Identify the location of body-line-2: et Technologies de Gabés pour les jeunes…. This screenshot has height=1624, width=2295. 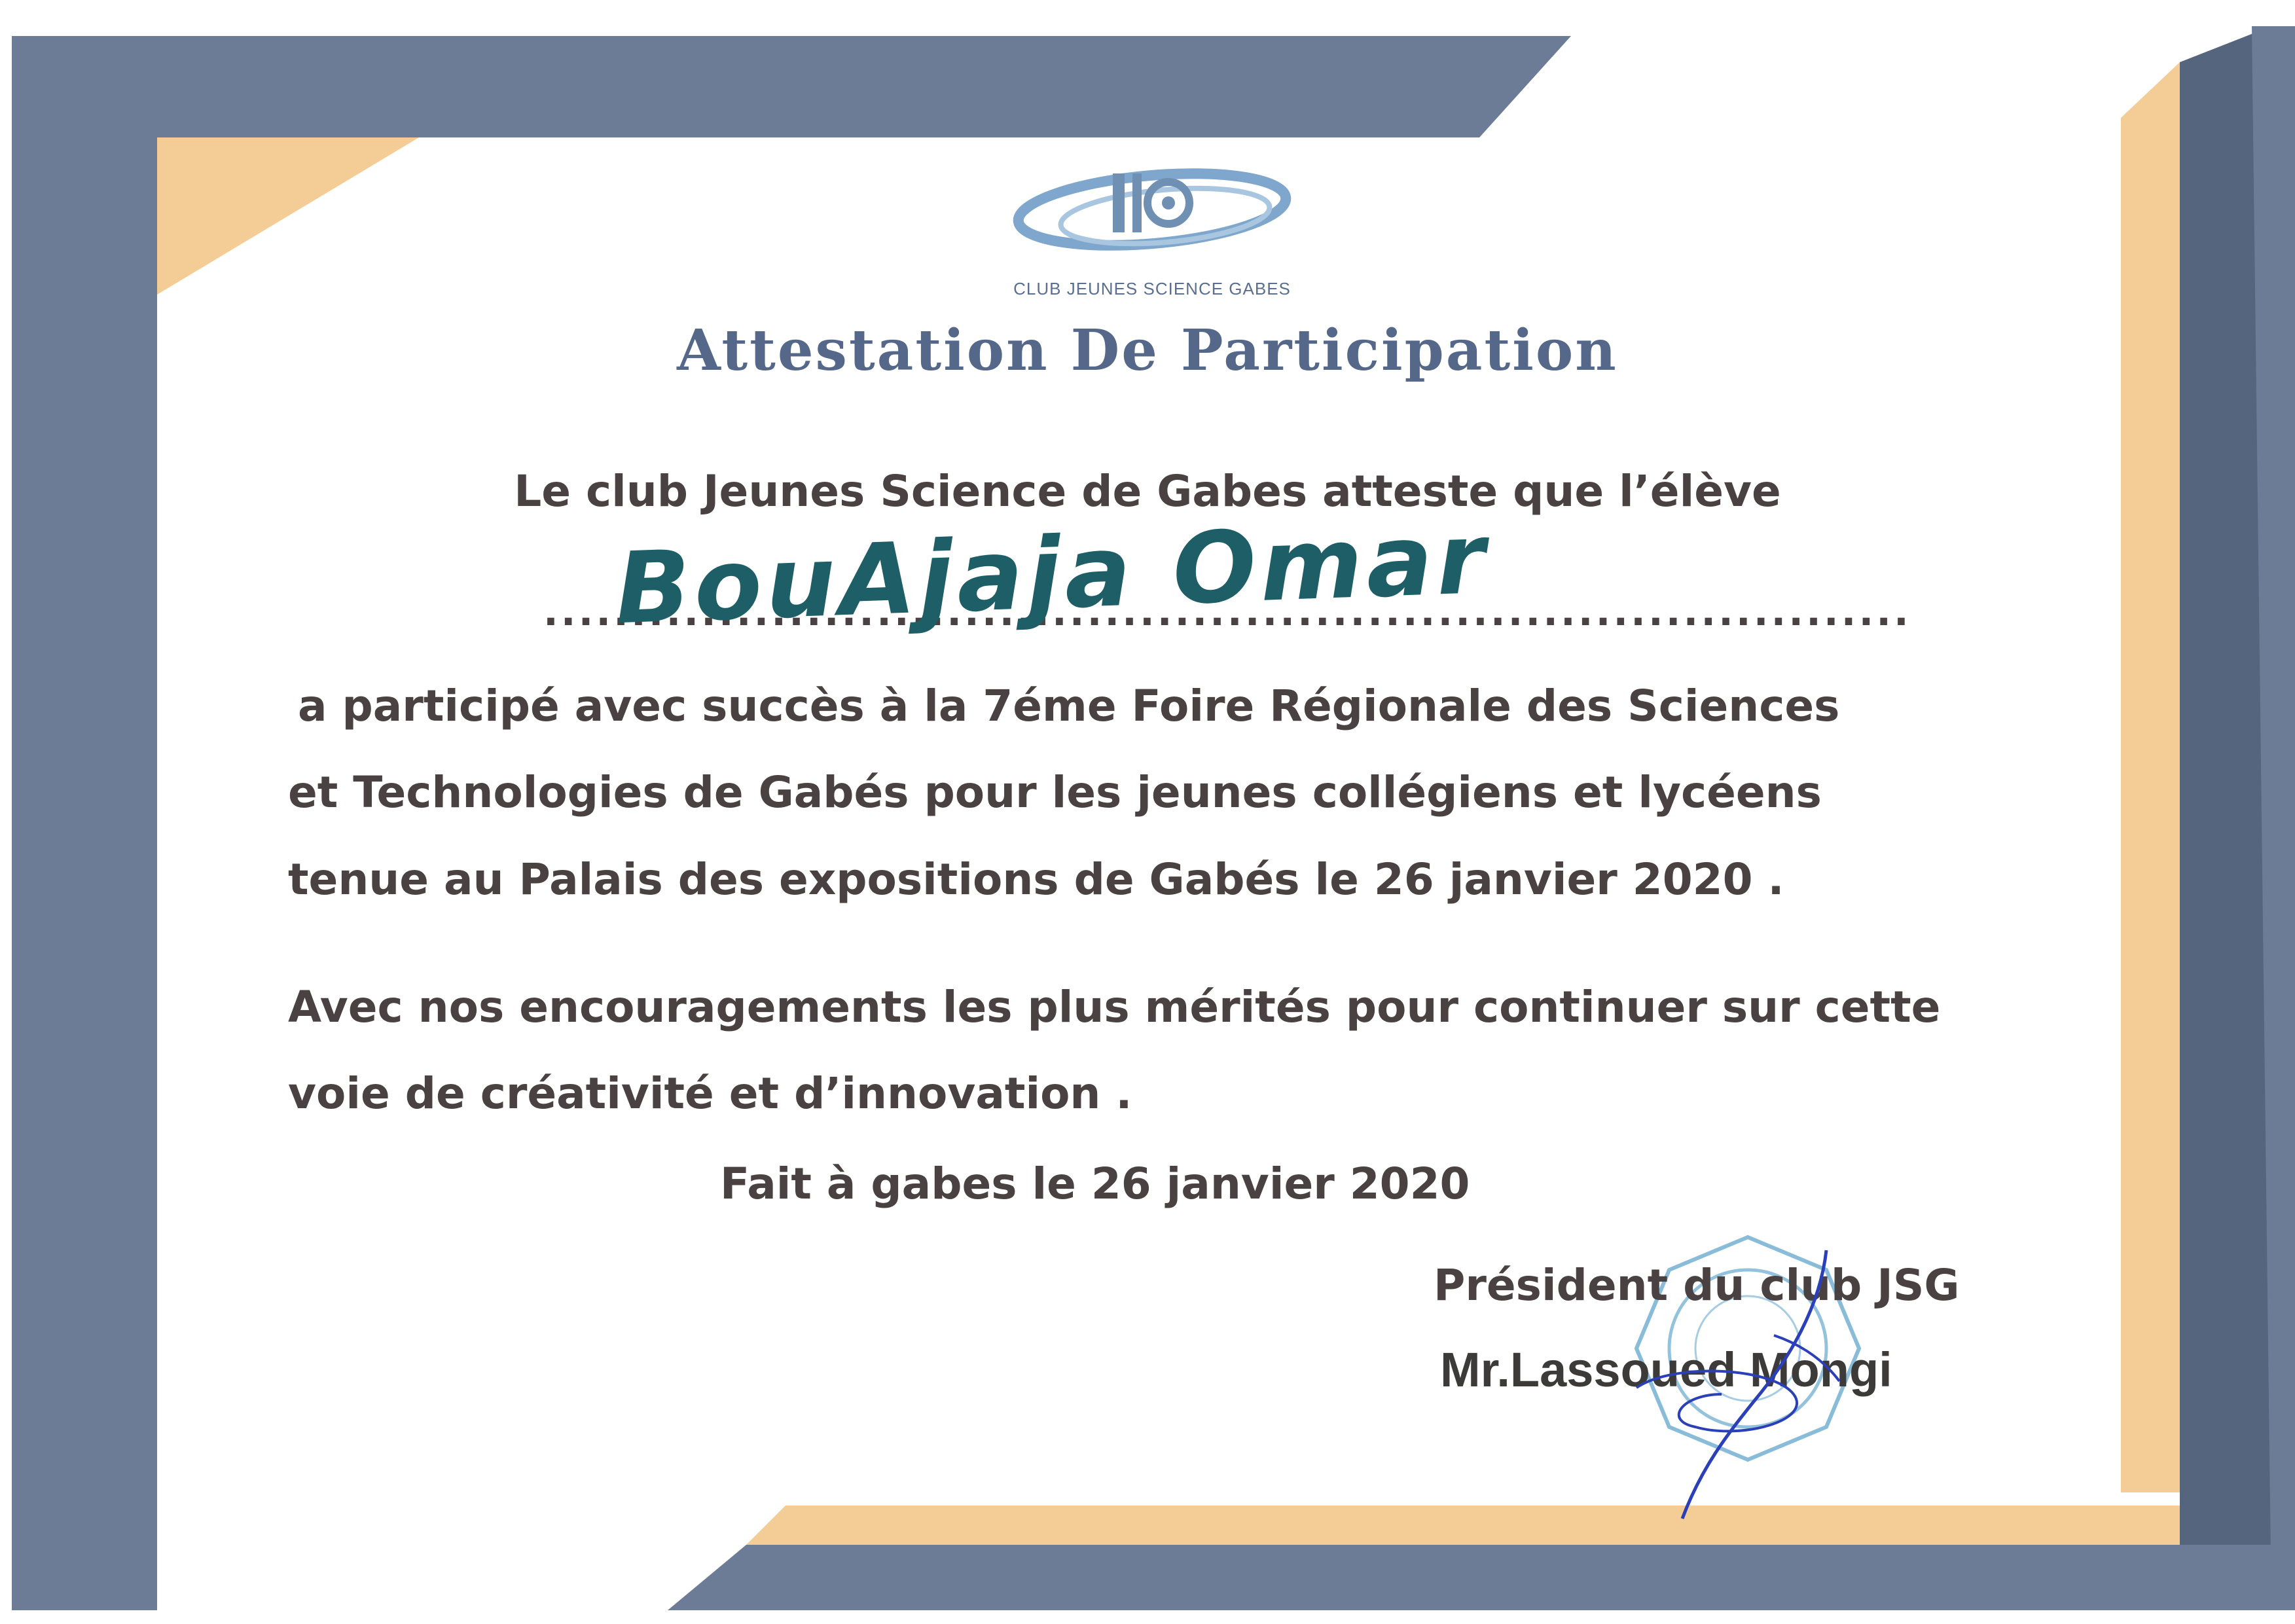
(1055, 793).